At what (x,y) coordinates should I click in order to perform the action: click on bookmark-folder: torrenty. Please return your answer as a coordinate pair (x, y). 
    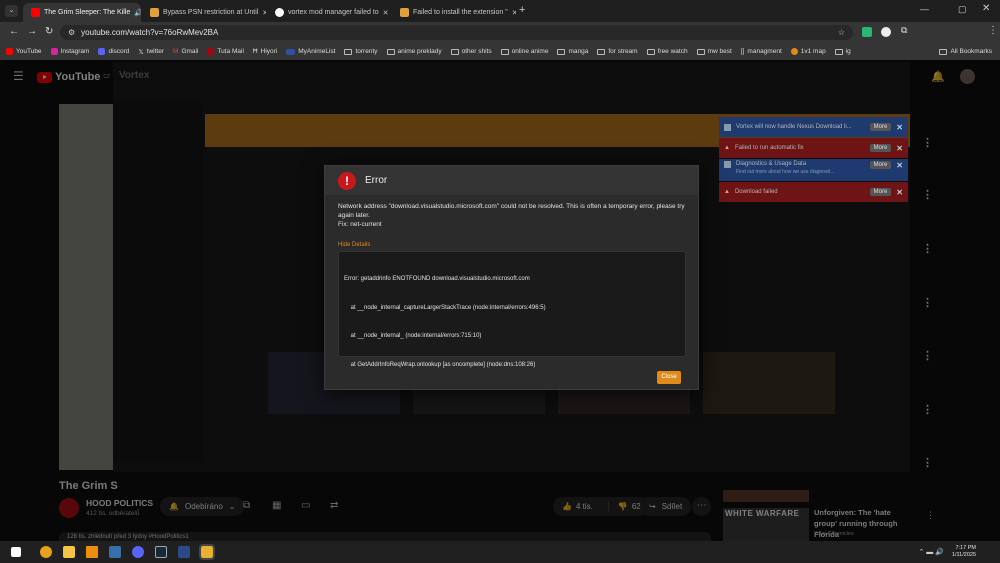
    Looking at the image, I should click on (361, 51).